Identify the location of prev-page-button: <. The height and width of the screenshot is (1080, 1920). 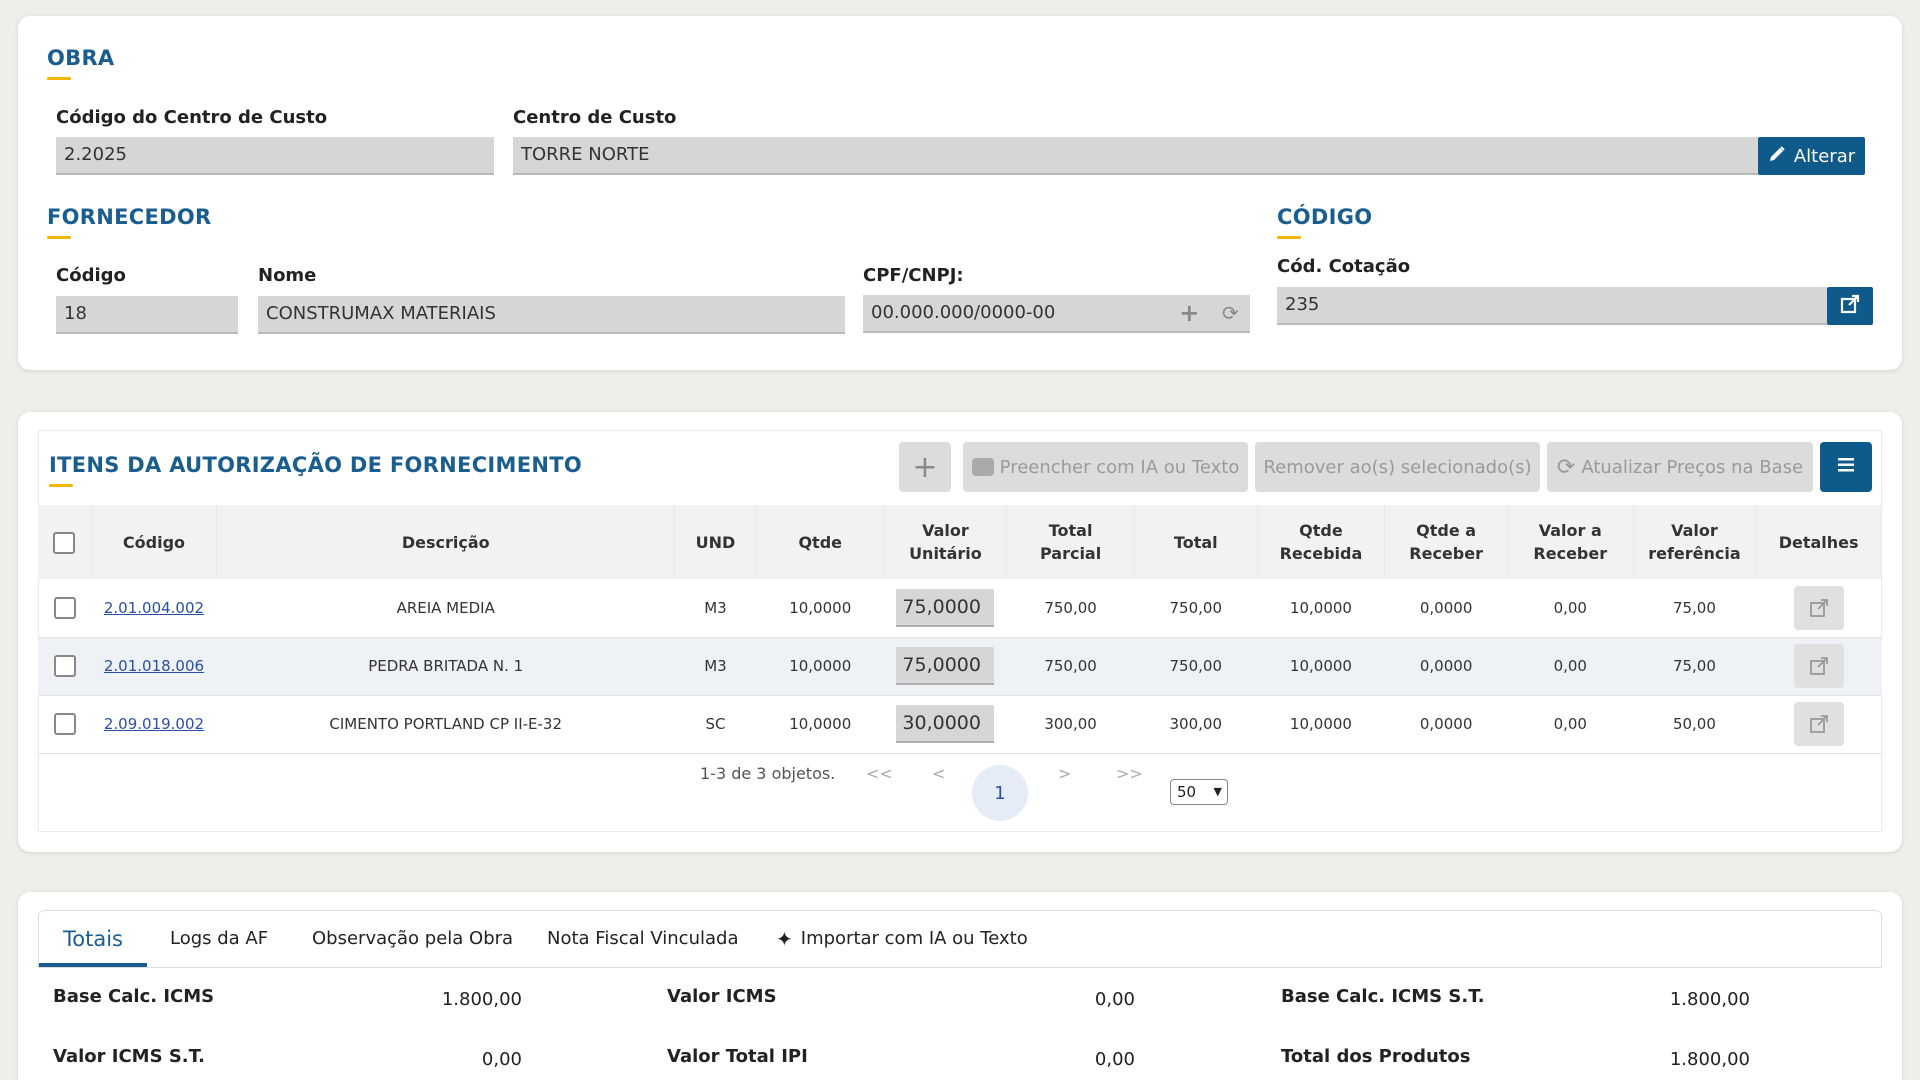
(938, 773).